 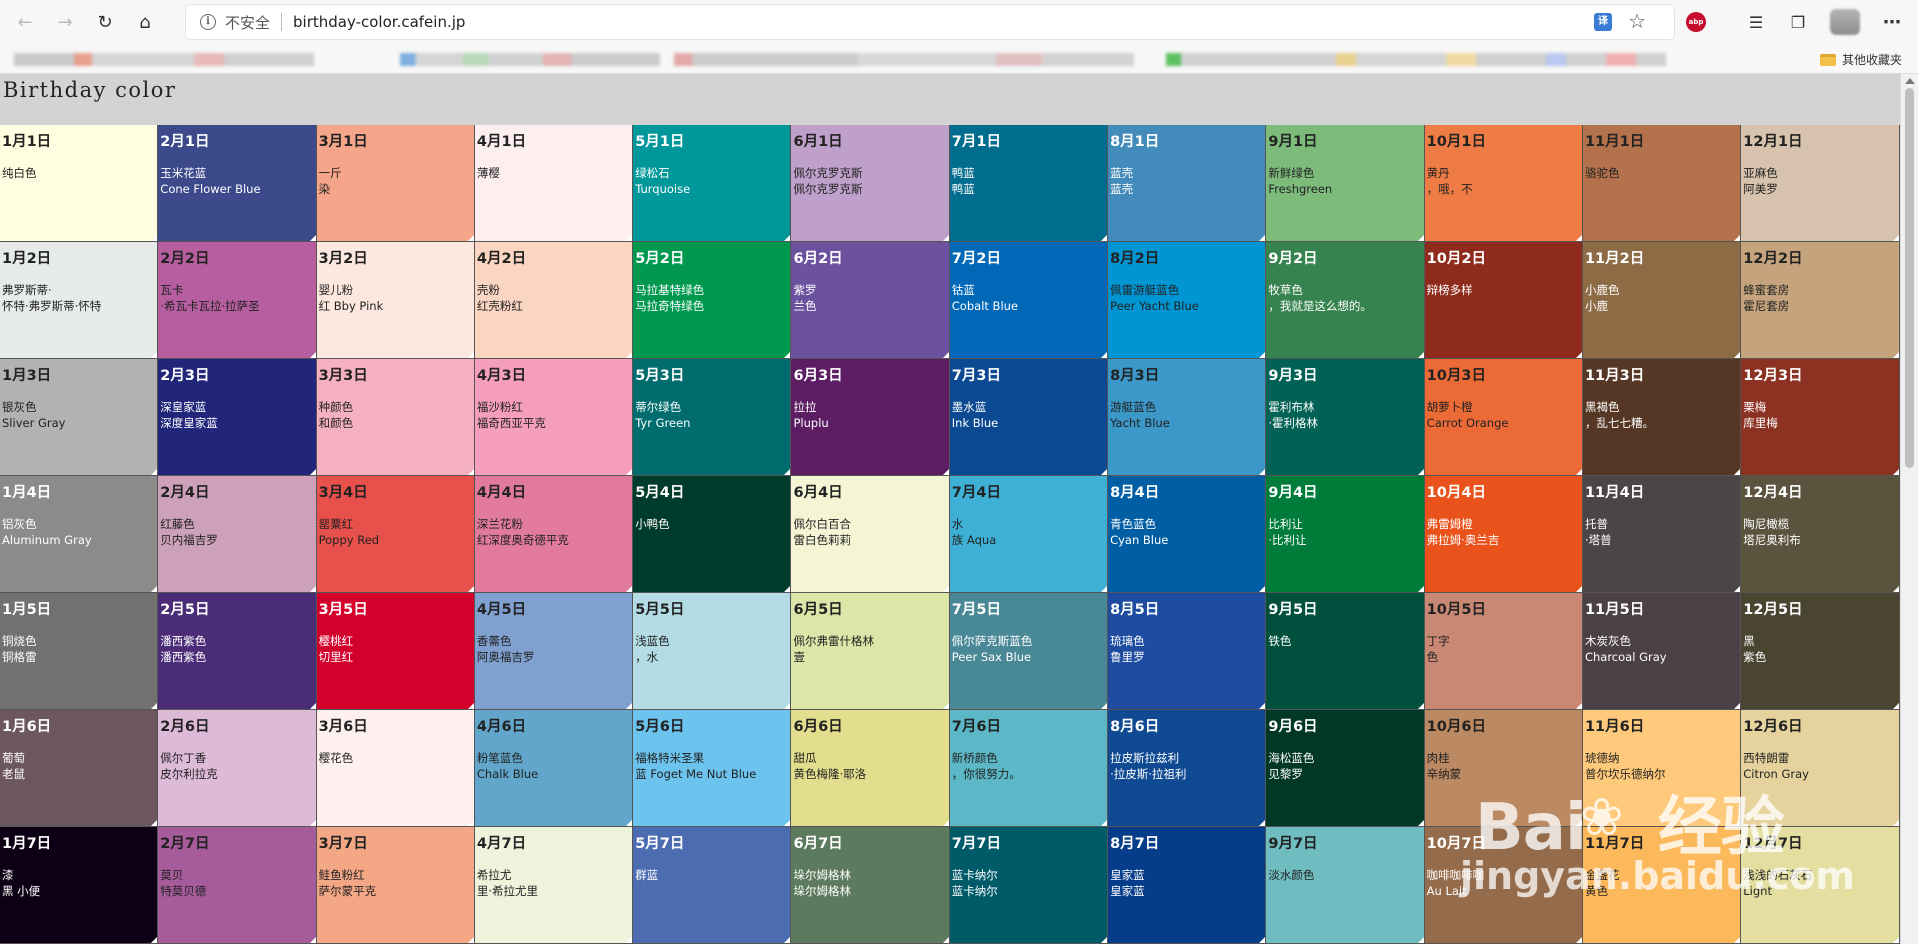 What do you see at coordinates (870, 885) in the screenshot?
I see `color-cell: 6月7日 垛尔姆格林 垛尔姆格林` at bounding box center [870, 885].